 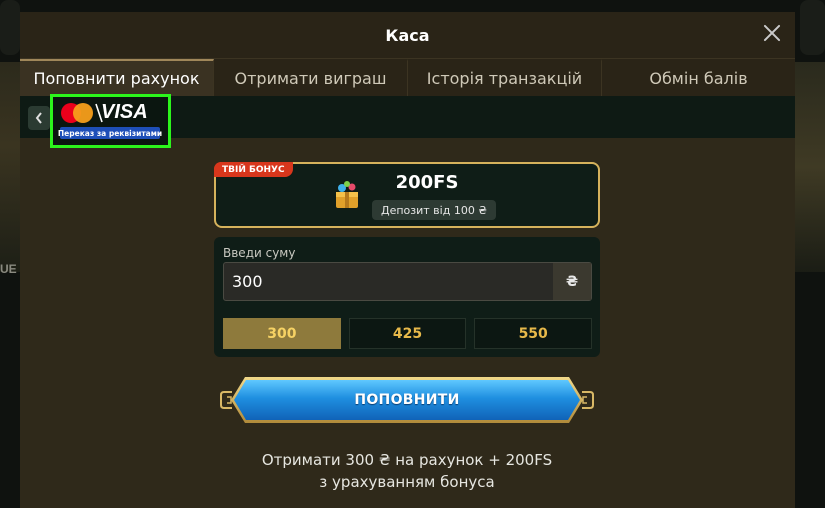 I want to click on bonus-tag: ТВІЙ БОНУС, so click(x=253, y=169).